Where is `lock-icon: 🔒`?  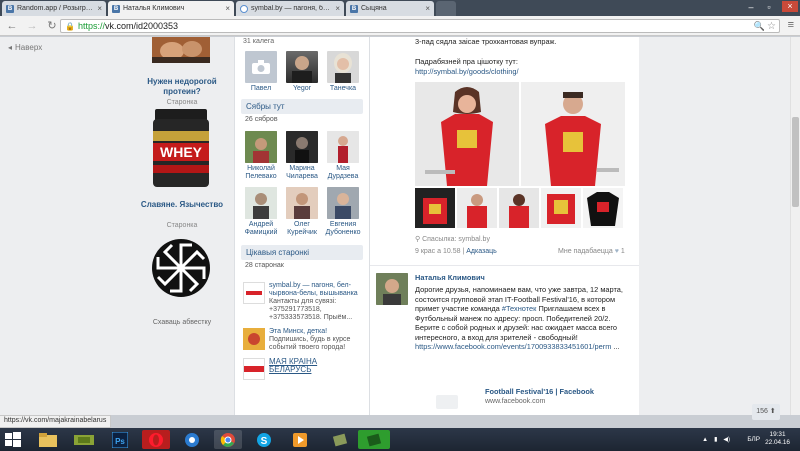 lock-icon: 🔒 is located at coordinates (70, 26).